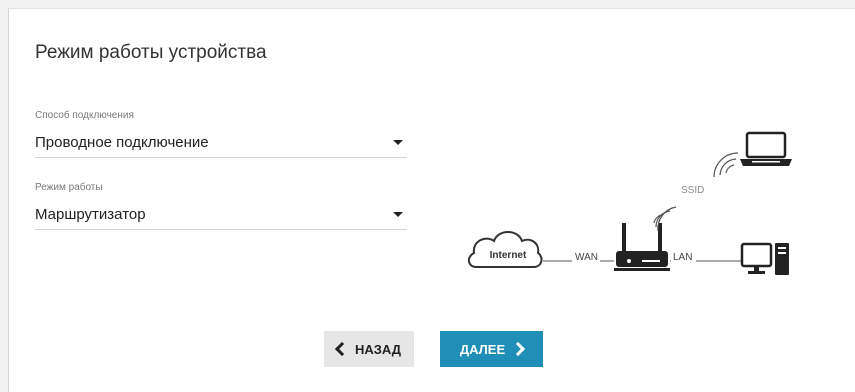  Describe the element at coordinates (482, 349) in the screenshot. I see `next-button-label: ДАЛЕЕ` at that location.